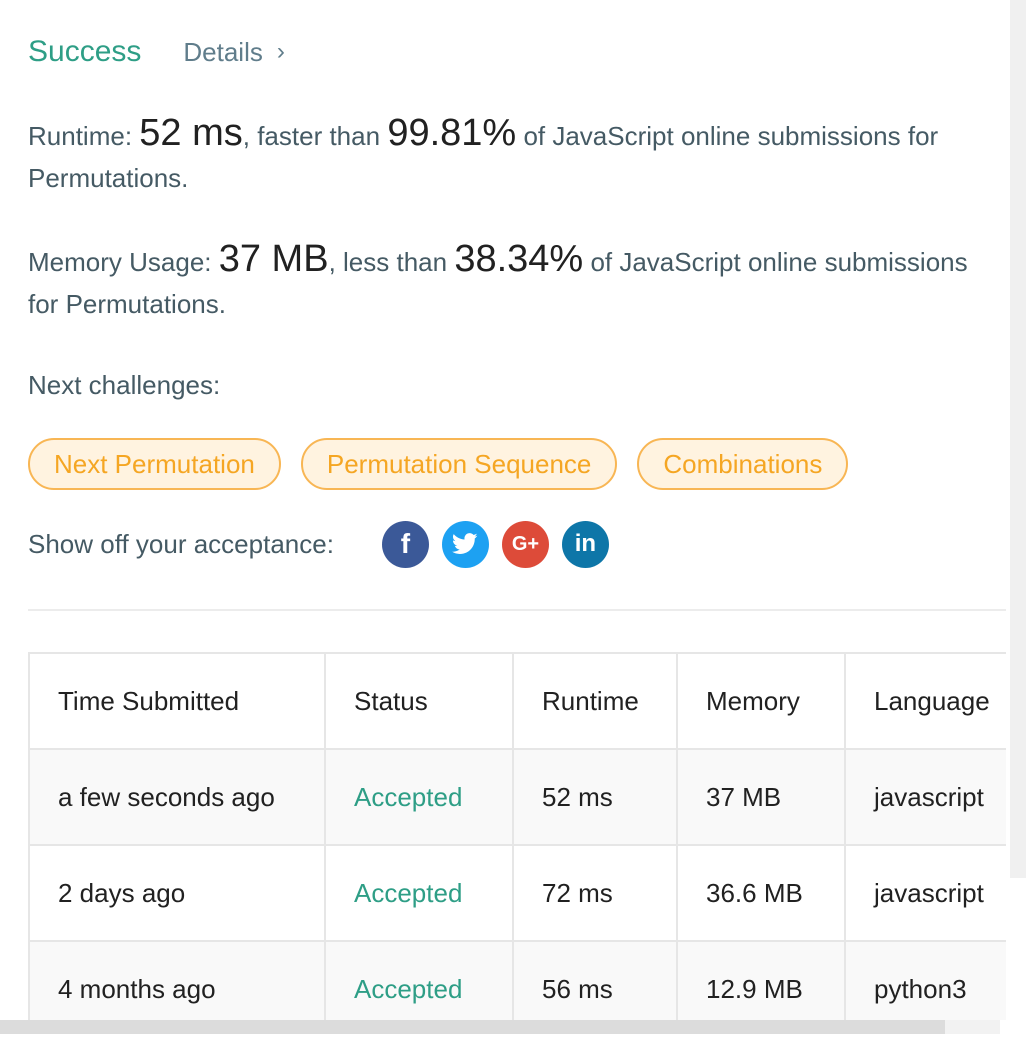  What do you see at coordinates (743, 464) in the screenshot?
I see `challenge-chip-combinations: Combinations` at bounding box center [743, 464].